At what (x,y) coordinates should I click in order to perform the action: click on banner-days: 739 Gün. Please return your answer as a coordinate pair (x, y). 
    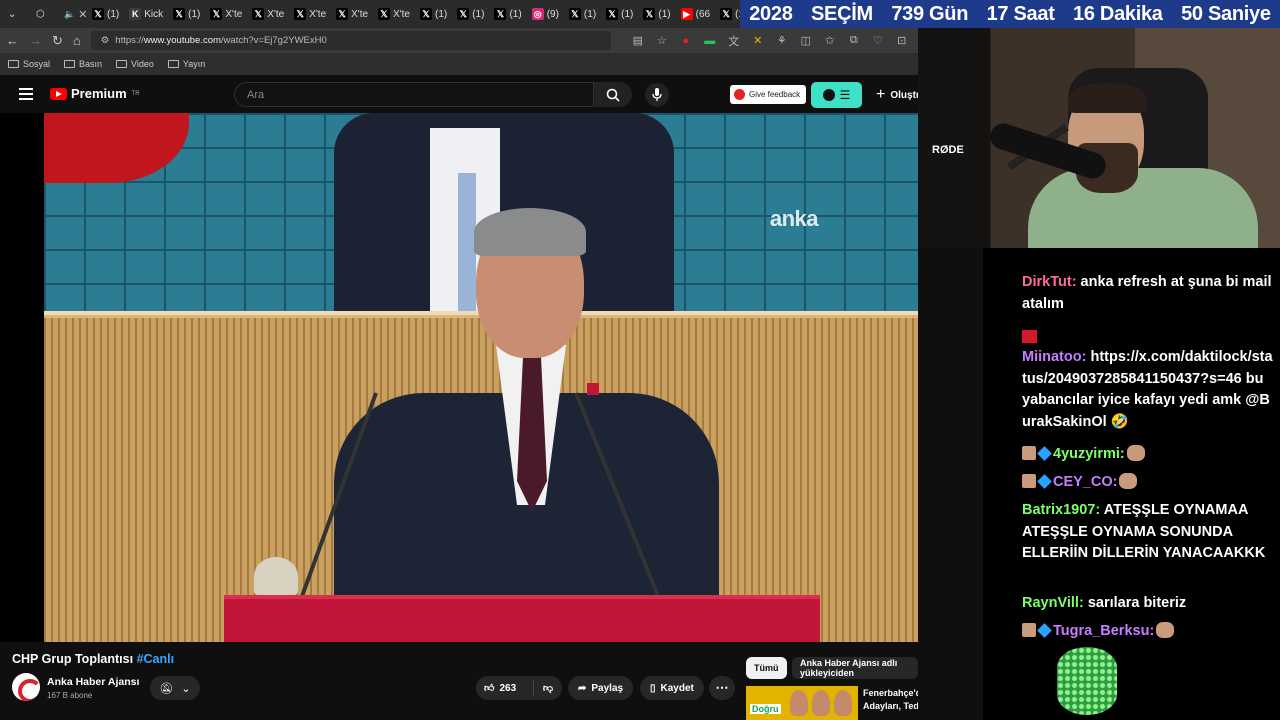
    Looking at the image, I should click on (930, 13).